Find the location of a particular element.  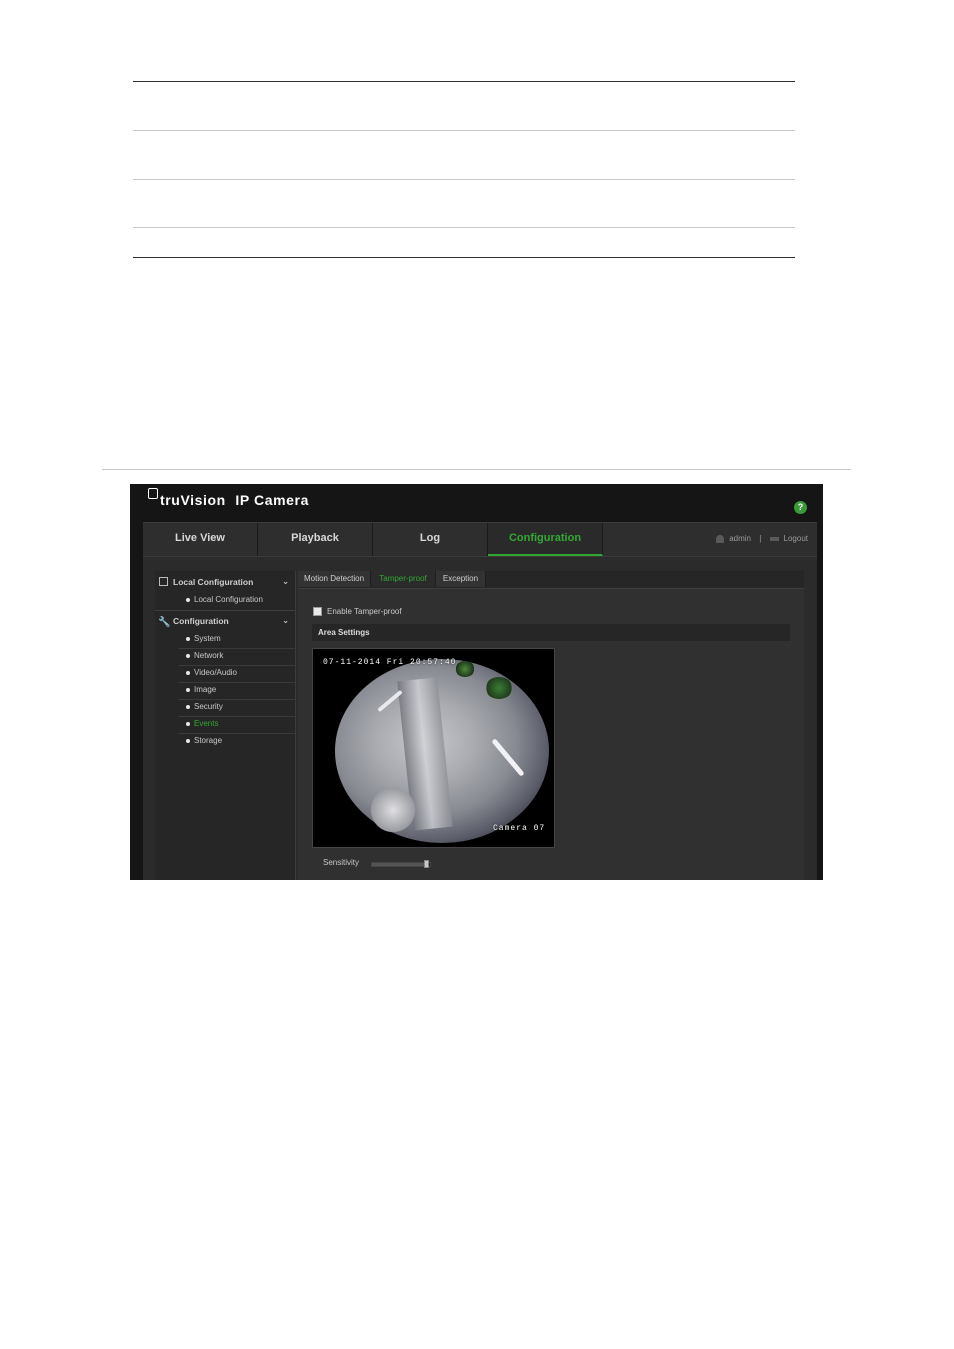

table-bottom-rule is located at coordinates (464, 257).